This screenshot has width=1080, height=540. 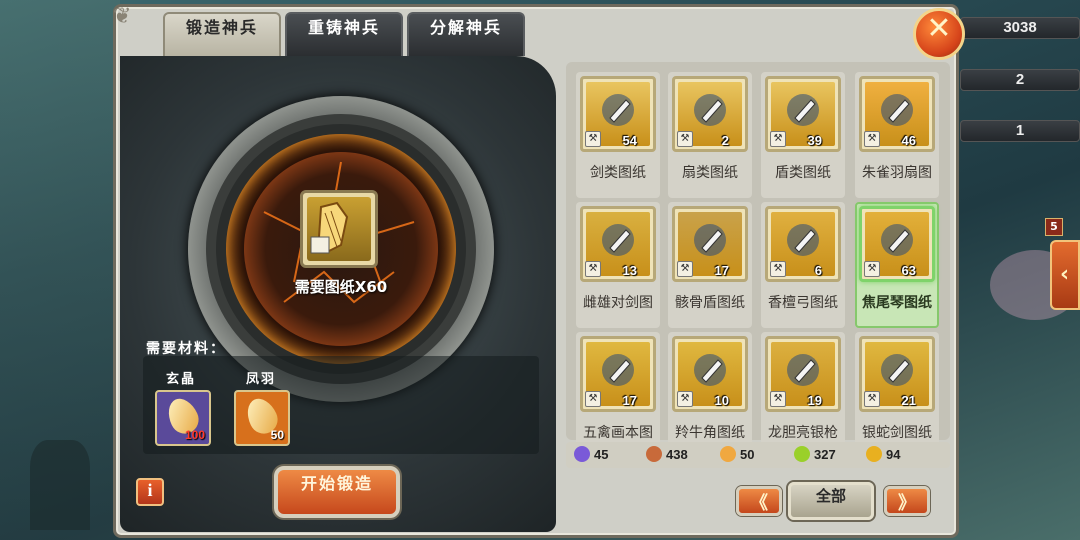 I want to click on blueprint-item: ⚒ 21 银蛇剑图纸, so click(x=897, y=395).